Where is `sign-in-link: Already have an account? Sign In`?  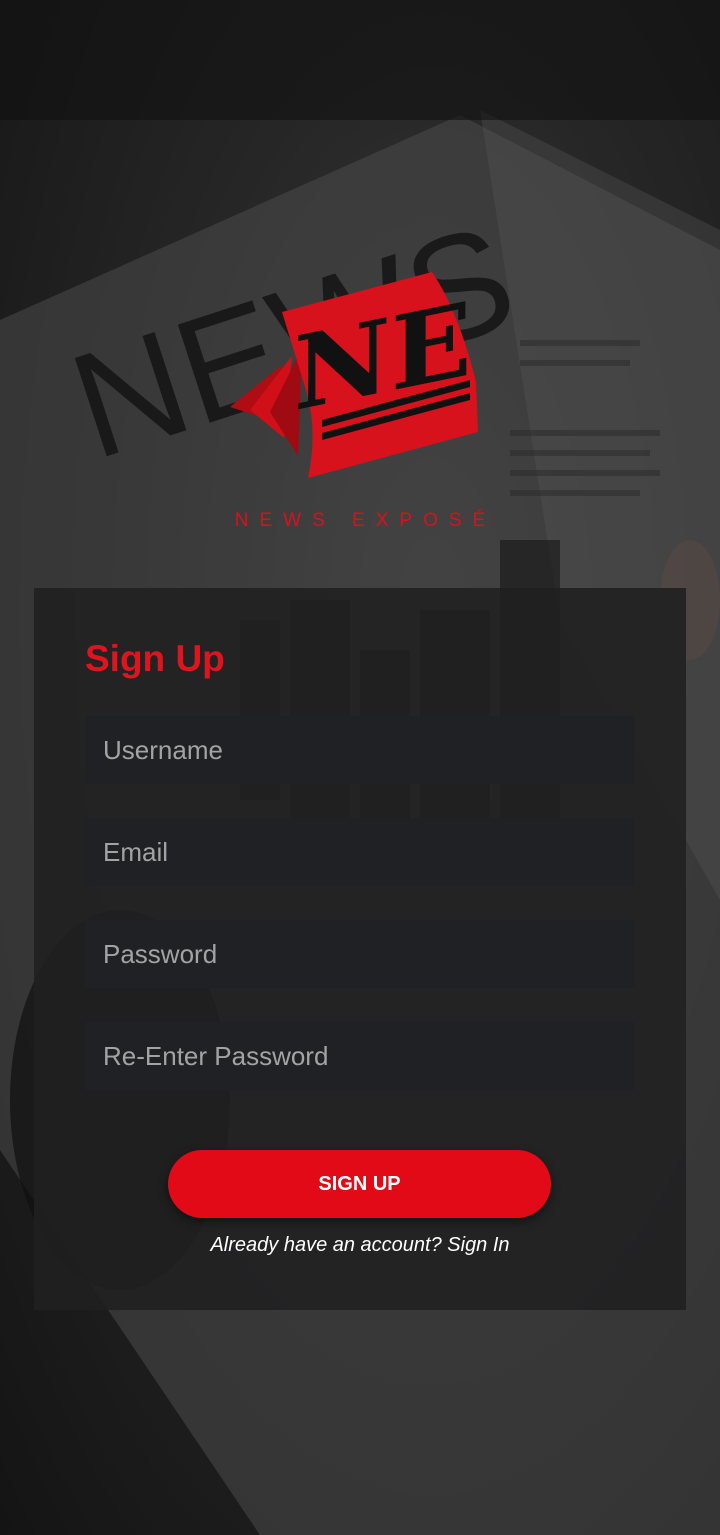
sign-in-link: Already have an account? Sign In is located at coordinates (360, 1245).